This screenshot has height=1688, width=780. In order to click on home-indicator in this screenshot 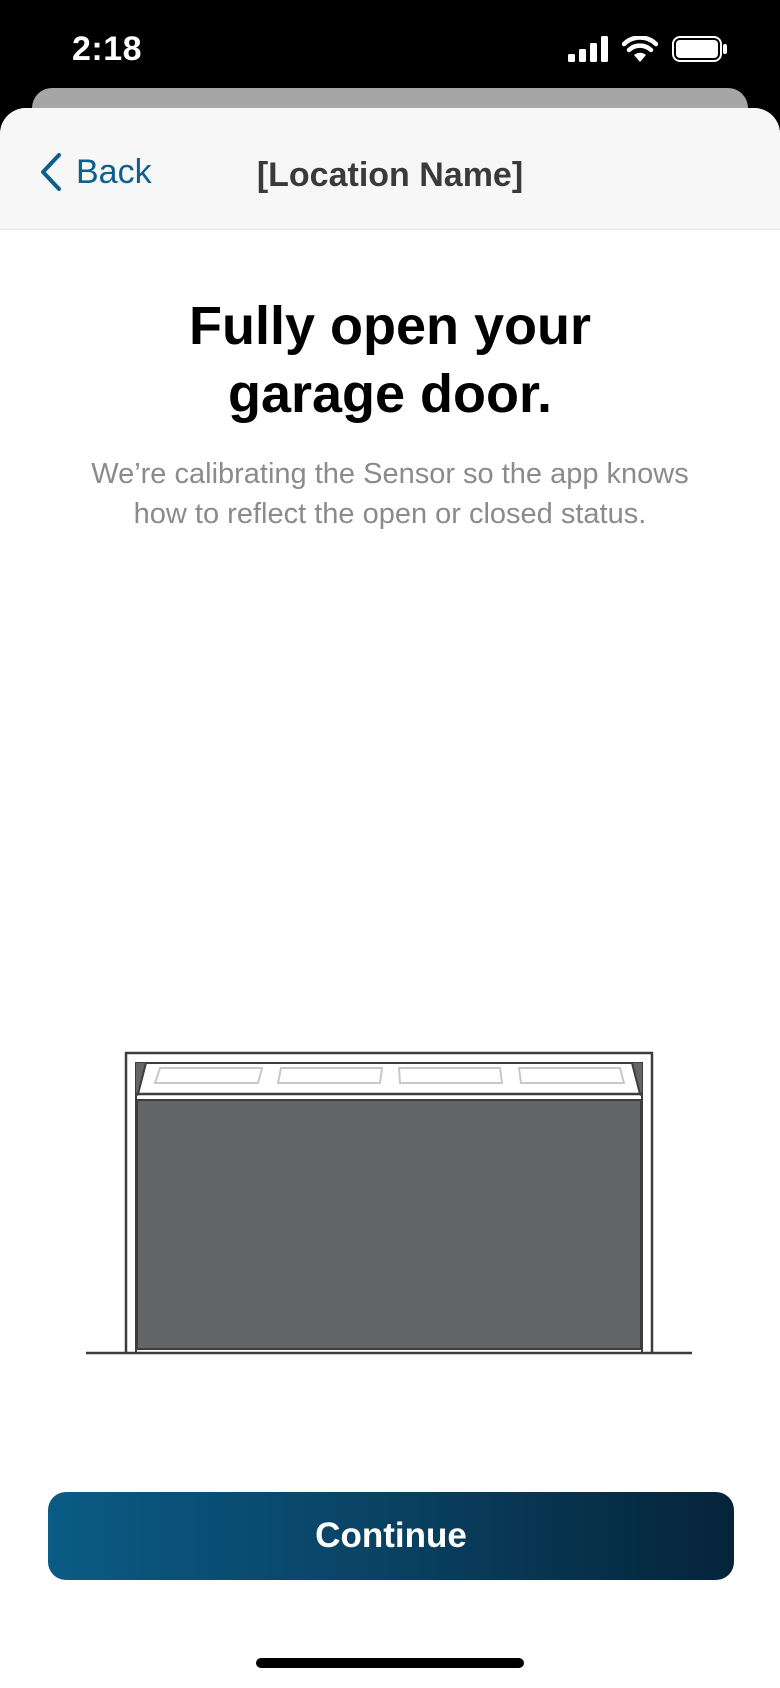, I will do `click(390, 1663)`.